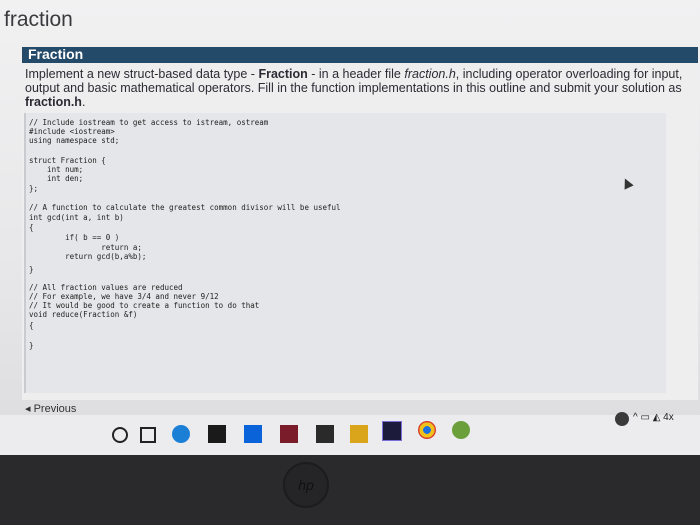  Describe the element at coordinates (622, 419) in the screenshot. I see `notification-icon` at that location.